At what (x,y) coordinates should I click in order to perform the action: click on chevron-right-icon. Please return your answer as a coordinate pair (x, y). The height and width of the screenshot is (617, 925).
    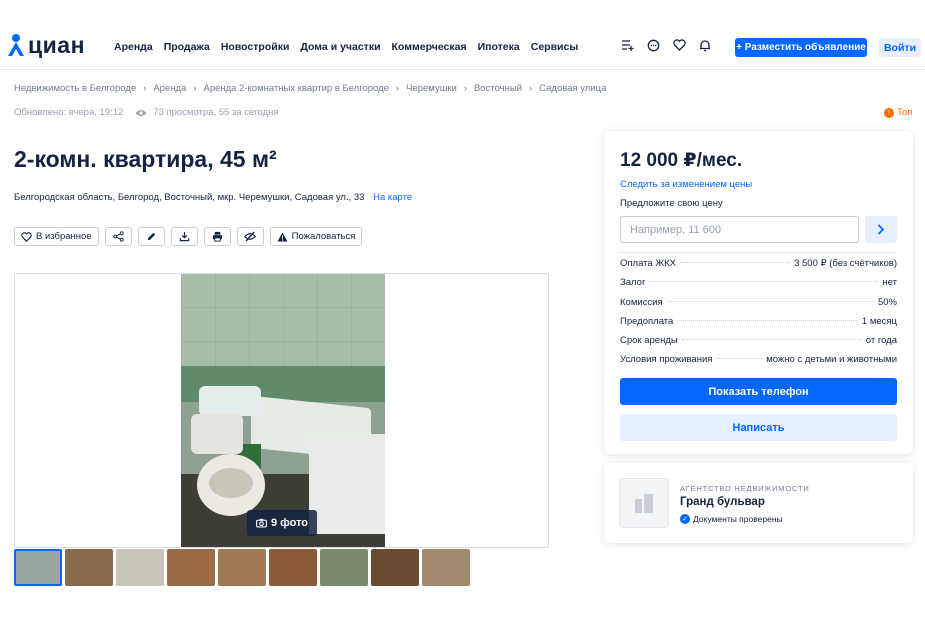
    Looking at the image, I should click on (881, 229).